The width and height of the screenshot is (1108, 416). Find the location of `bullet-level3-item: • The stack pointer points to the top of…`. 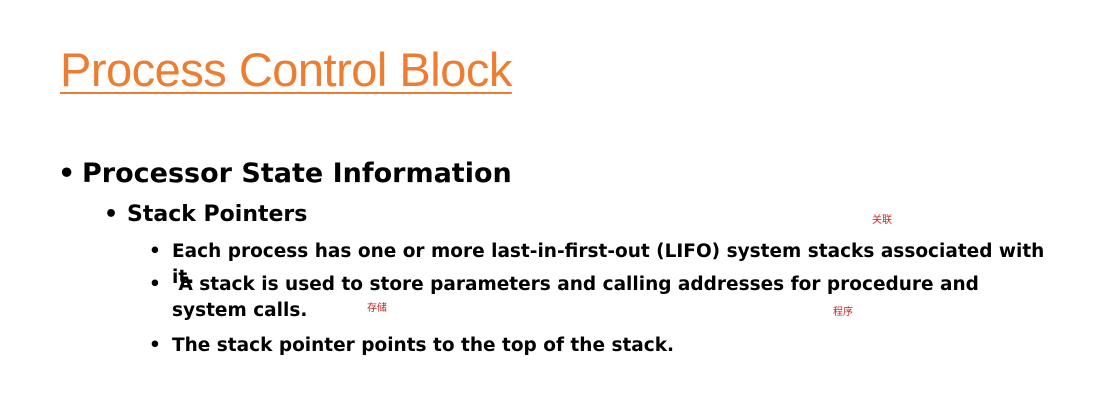

bullet-level3-item: • The stack pointer points to the top of… is located at coordinates (600, 346).